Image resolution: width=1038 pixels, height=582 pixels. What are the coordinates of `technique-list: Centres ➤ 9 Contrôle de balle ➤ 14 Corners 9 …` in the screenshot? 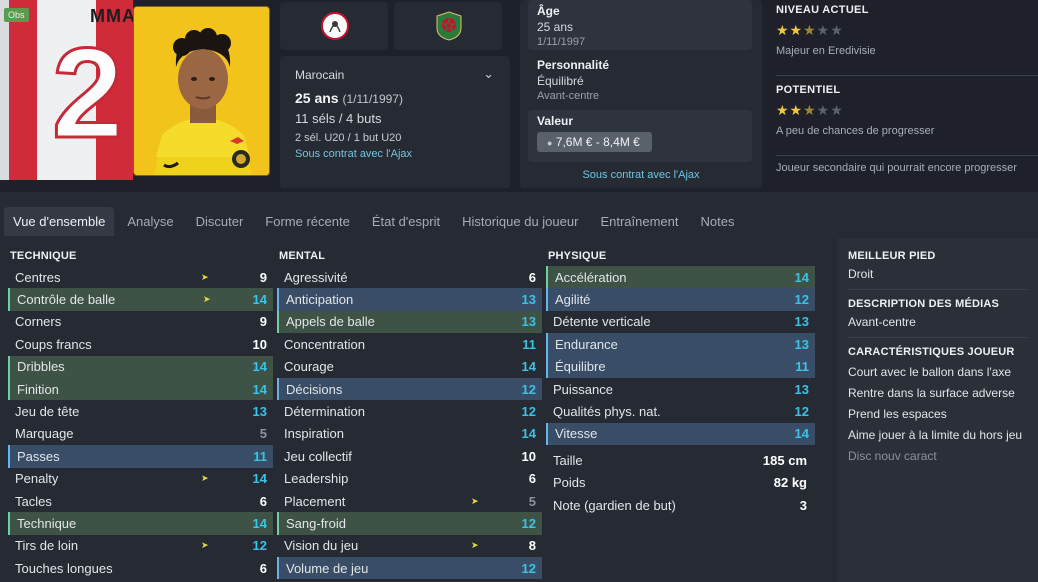 It's located at (140, 422).